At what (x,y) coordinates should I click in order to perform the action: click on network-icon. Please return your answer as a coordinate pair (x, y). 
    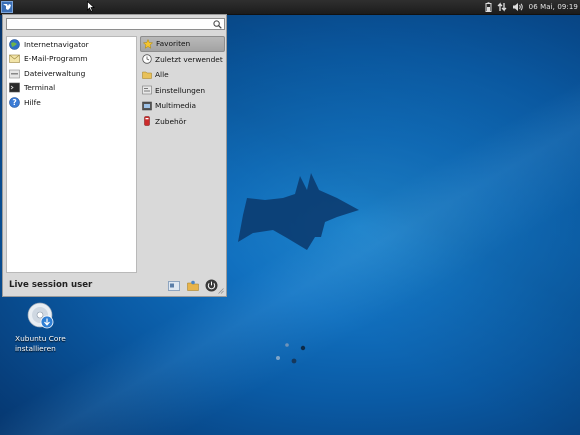
    Looking at the image, I should click on (502, 7).